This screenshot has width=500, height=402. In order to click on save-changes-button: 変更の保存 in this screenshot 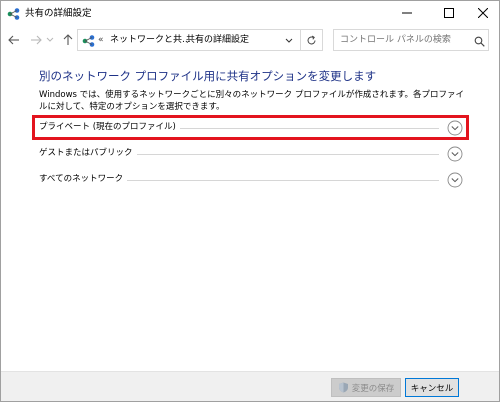, I will do `click(366, 387)`.